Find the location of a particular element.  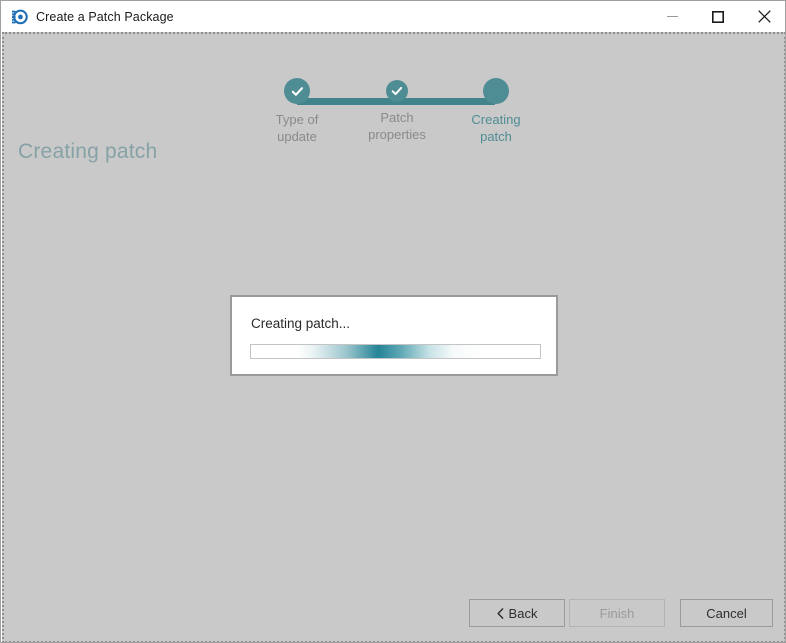

page-title: Creating patch is located at coordinates (88, 151).